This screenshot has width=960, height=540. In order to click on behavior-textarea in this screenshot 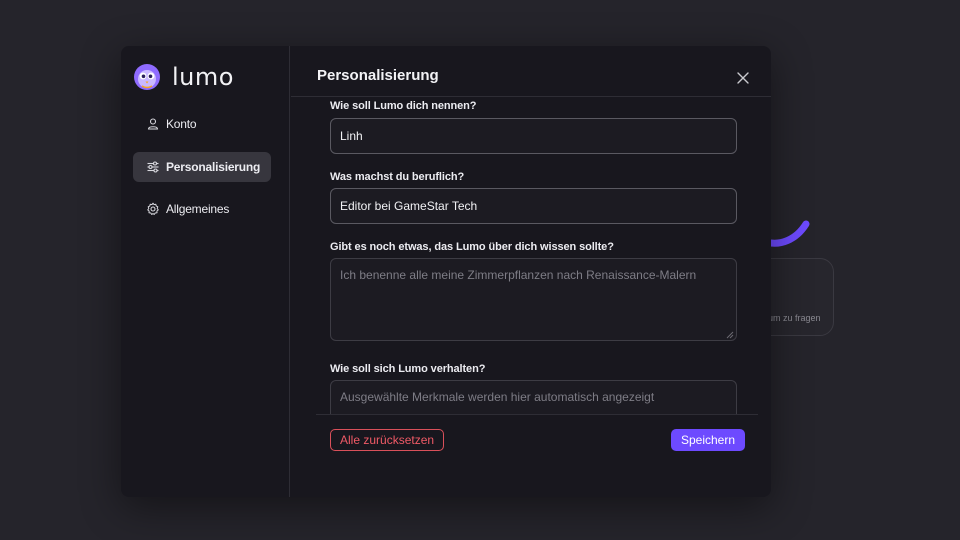, I will do `click(533, 397)`.